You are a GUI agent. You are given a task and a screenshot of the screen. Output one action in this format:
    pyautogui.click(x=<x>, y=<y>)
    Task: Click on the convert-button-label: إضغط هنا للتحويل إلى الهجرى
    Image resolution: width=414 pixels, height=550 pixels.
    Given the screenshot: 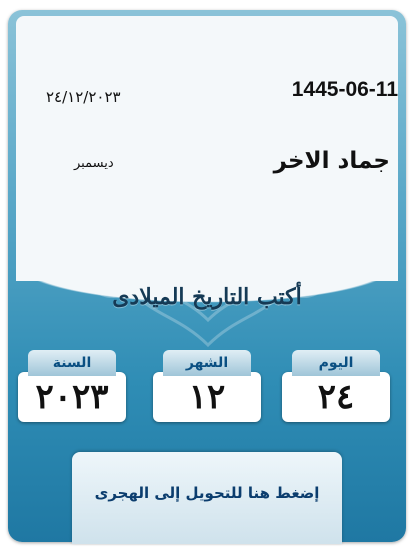 What is the action you would take?
    pyautogui.click(x=207, y=493)
    